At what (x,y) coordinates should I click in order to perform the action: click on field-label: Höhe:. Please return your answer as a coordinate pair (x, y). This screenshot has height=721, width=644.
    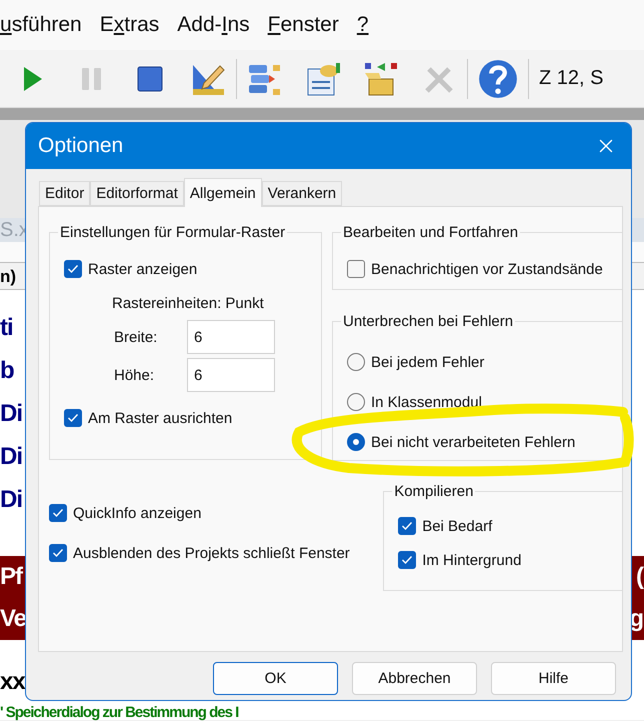
    Looking at the image, I should click on (134, 375).